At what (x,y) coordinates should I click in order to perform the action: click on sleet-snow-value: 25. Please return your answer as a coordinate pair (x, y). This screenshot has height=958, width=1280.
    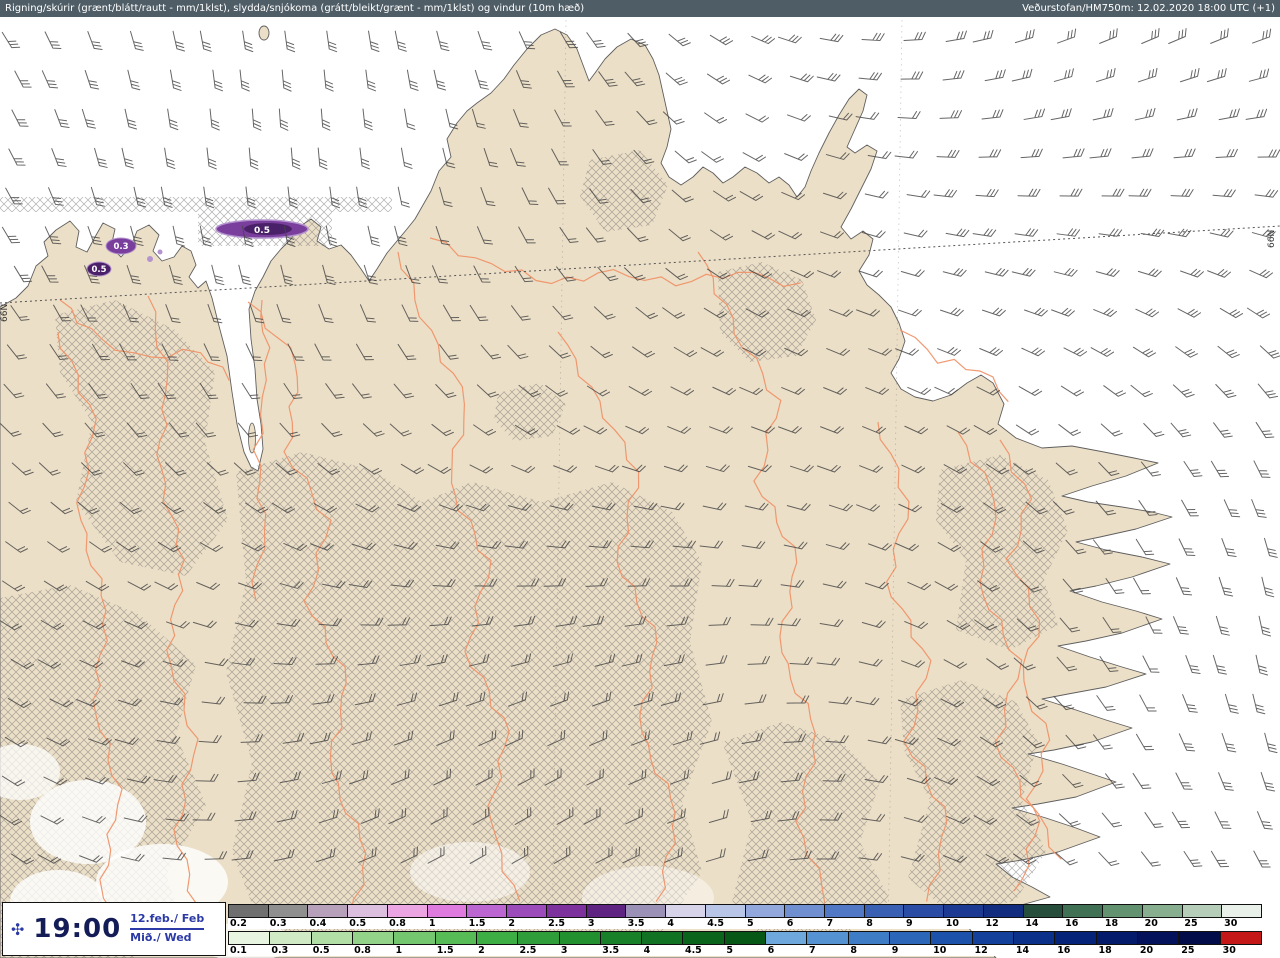
    Looking at the image, I should click on (1191, 923).